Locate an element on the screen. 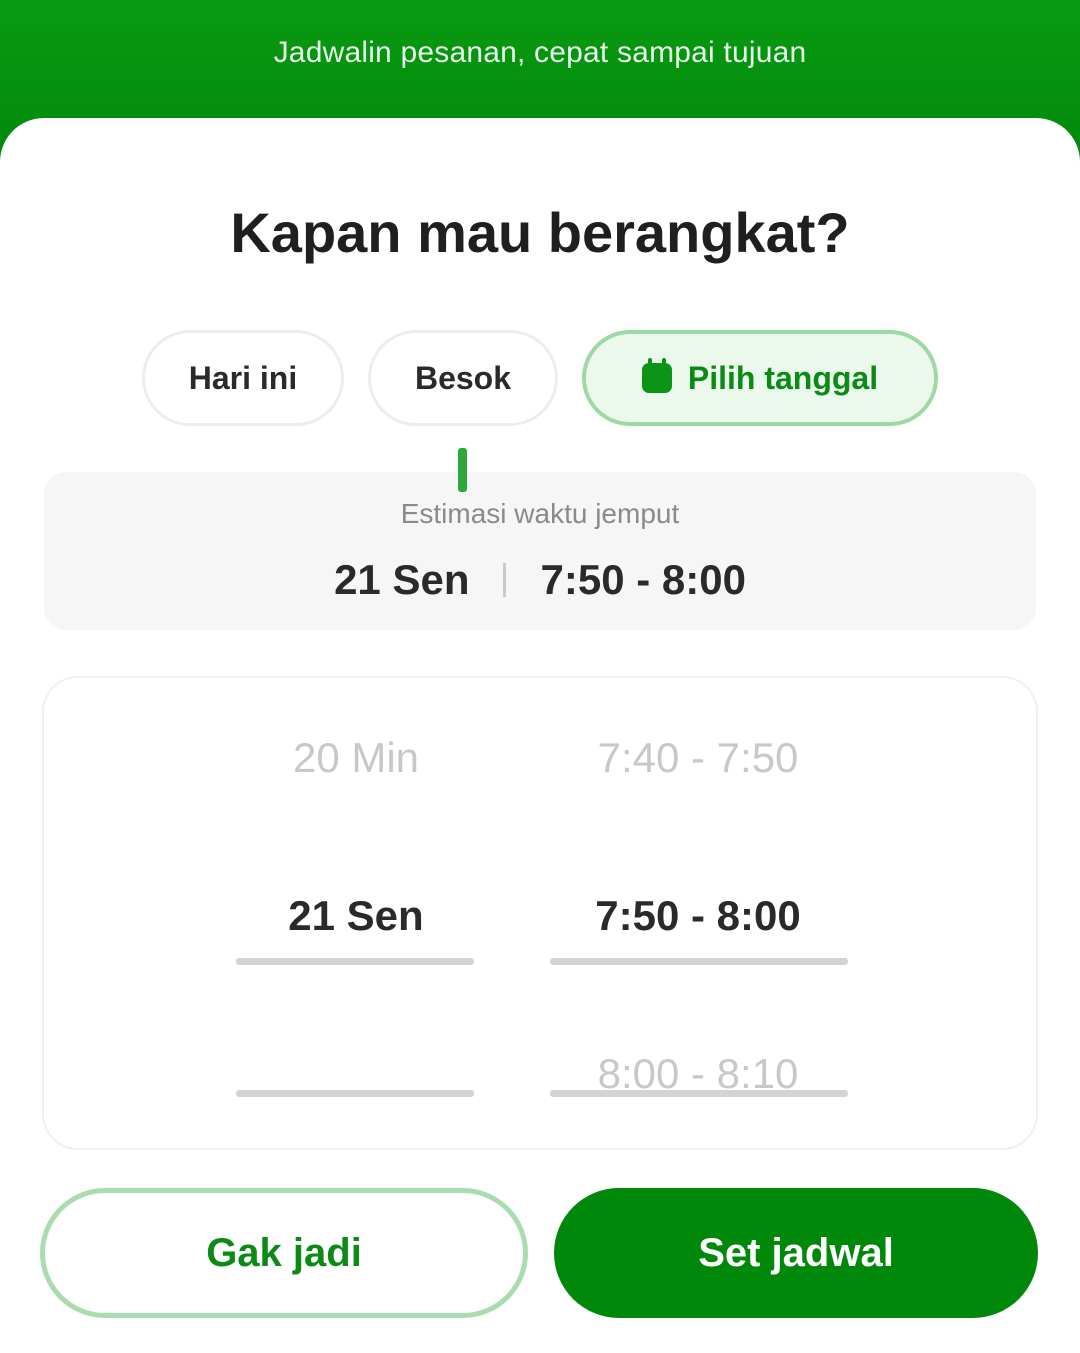  date-selection-line-top is located at coordinates (355, 961).